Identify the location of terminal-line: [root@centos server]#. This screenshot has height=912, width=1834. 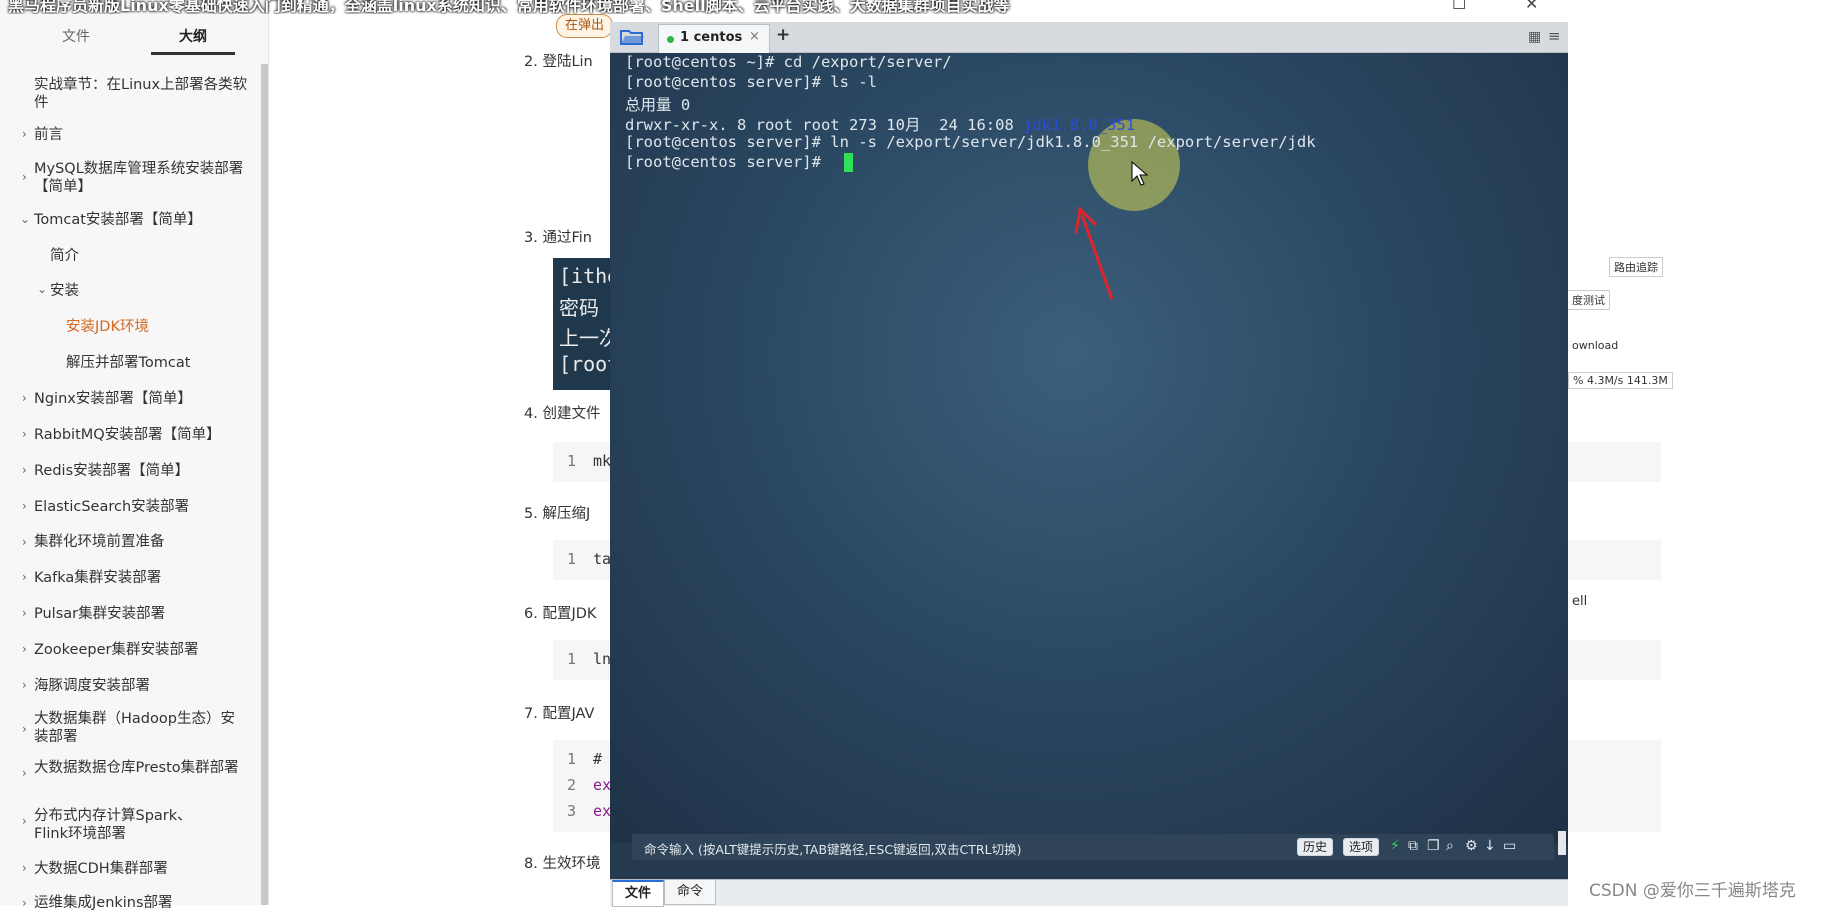
(728, 162).